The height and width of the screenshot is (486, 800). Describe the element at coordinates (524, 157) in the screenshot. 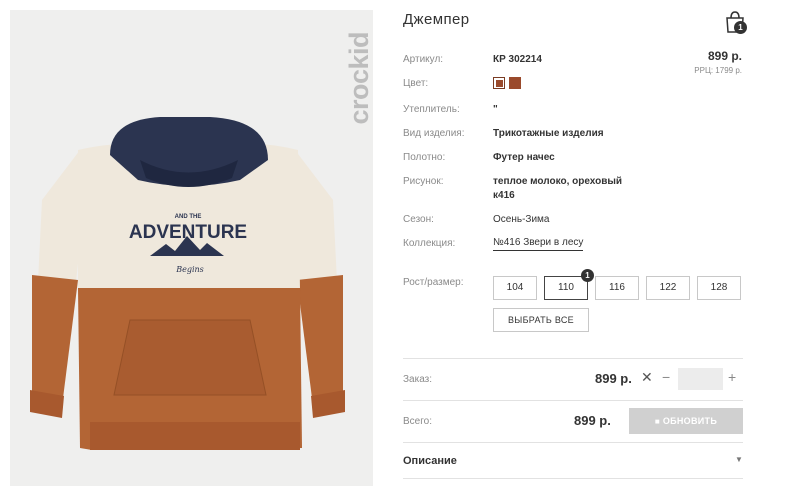

I see `fabric-value: Футер начес` at that location.